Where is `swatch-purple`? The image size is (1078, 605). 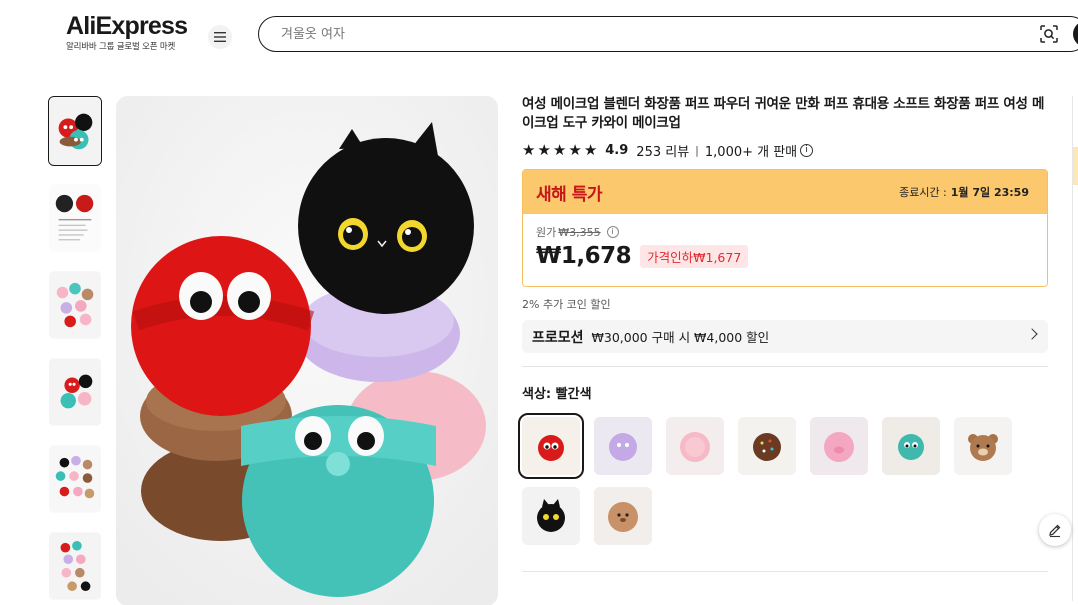 swatch-purple is located at coordinates (623, 446).